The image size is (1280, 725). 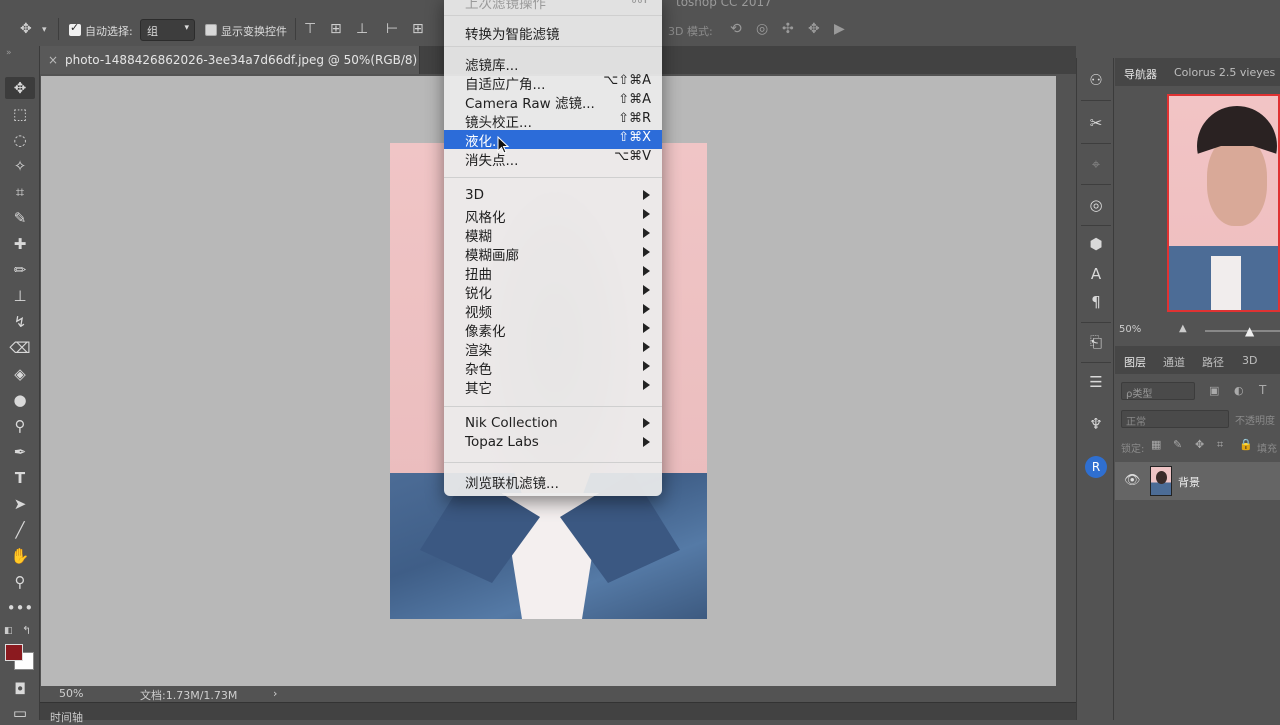 What do you see at coordinates (20, 556) in the screenshot?
I see `hand-tool-icon: ✋` at bounding box center [20, 556].